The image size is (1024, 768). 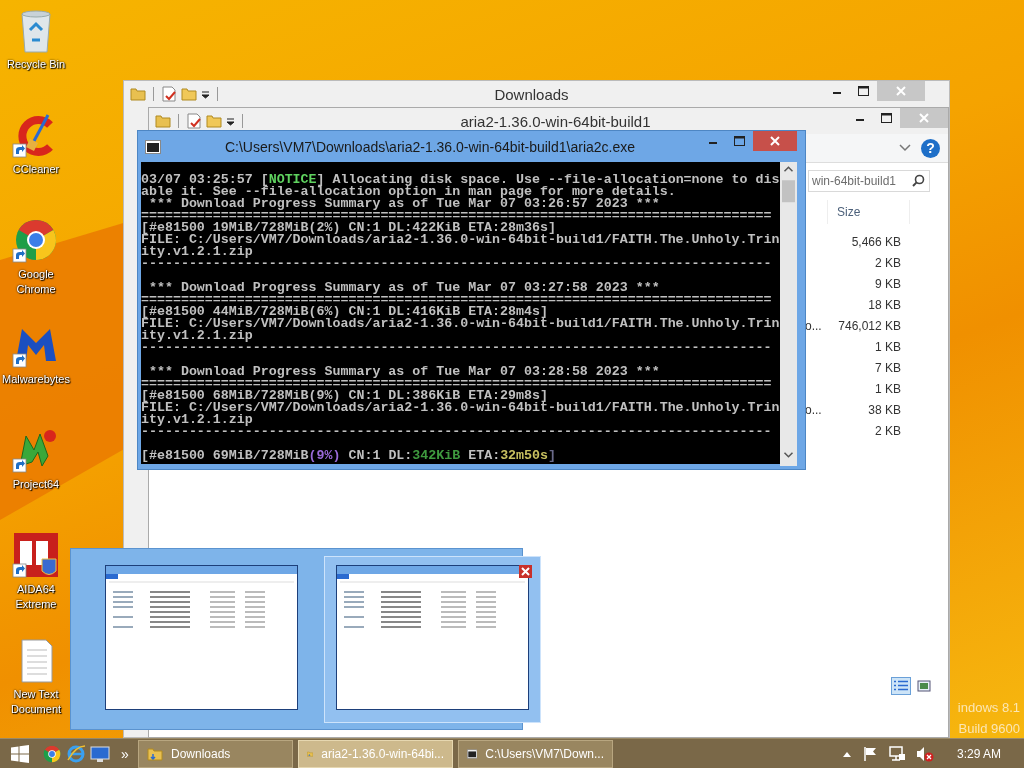 I want to click on details-view-button, so click(x=901, y=686).